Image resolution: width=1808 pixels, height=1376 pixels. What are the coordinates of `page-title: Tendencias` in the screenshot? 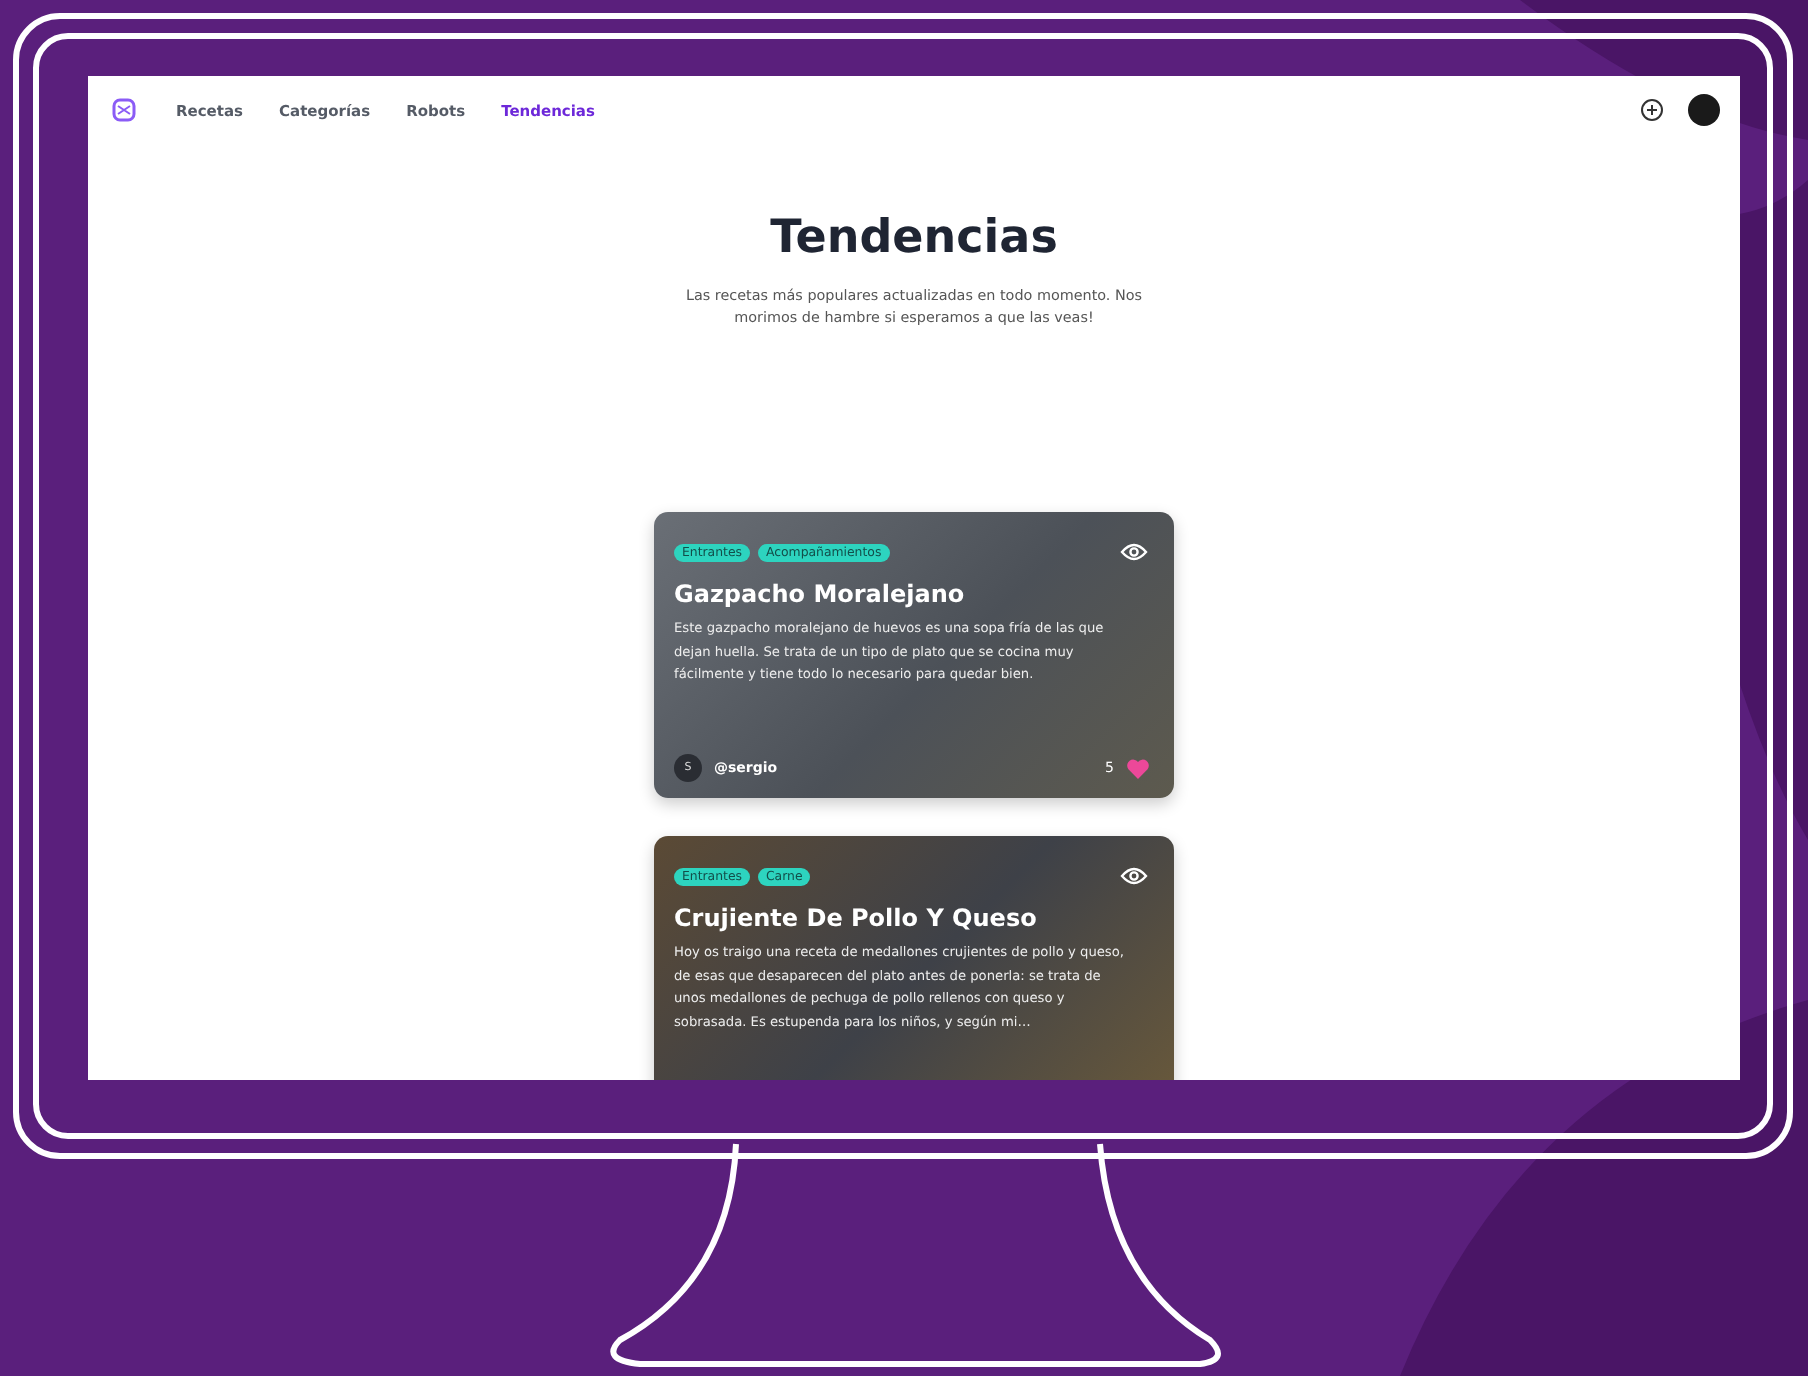 It's located at (914, 238).